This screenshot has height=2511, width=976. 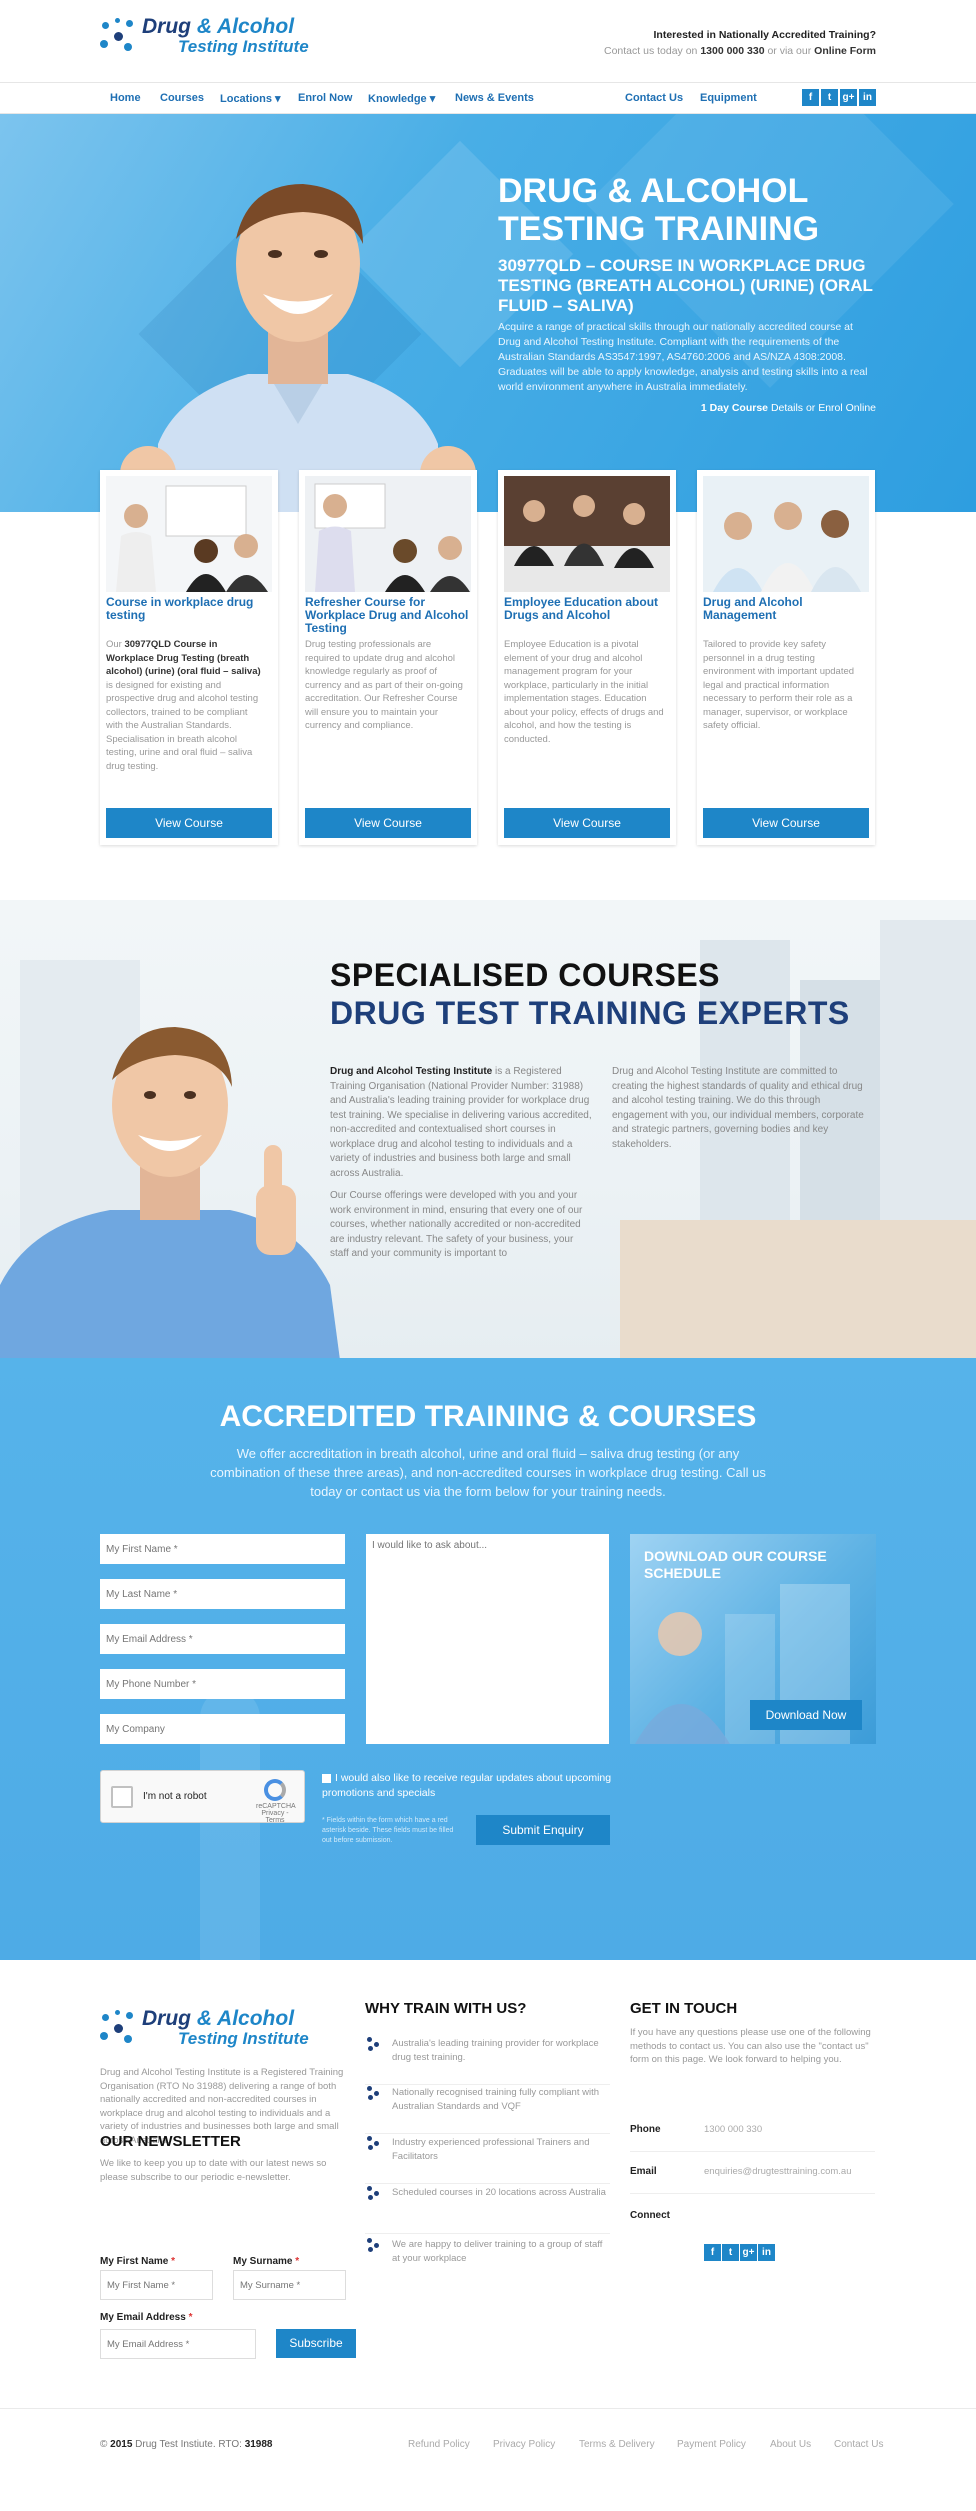 I want to click on email-input, so click(x=222, y=1639).